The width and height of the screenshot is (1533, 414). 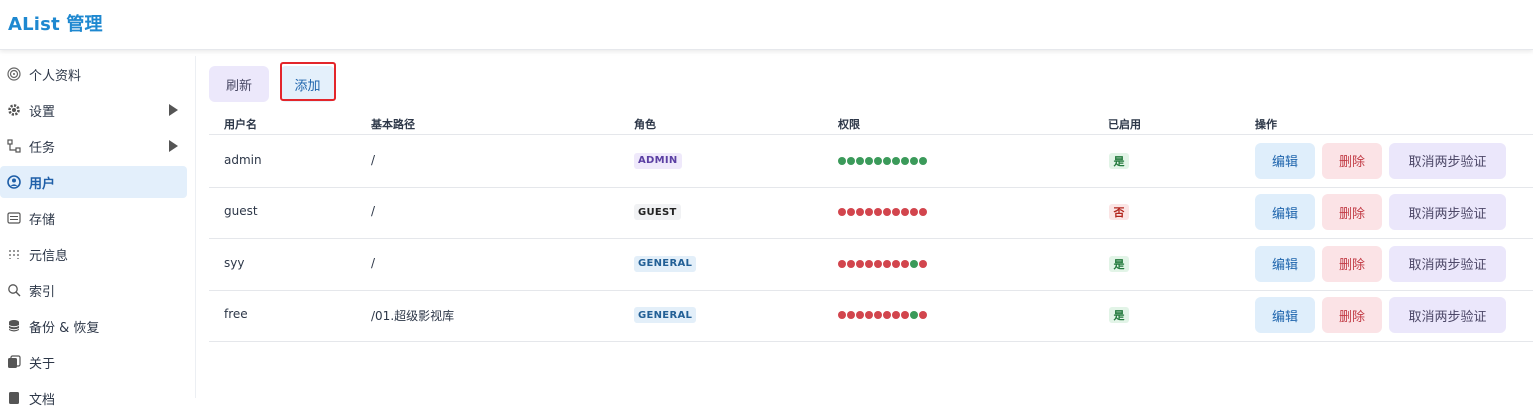 I want to click on role-badge: GUEST, so click(x=657, y=212).